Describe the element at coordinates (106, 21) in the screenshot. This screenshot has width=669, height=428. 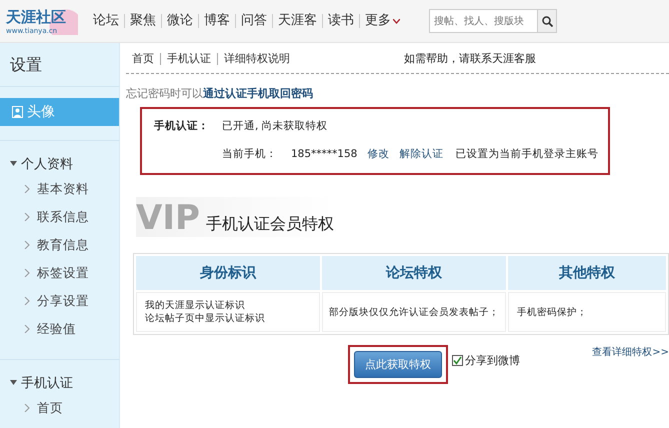
I see `nav-link: 论坛` at that location.